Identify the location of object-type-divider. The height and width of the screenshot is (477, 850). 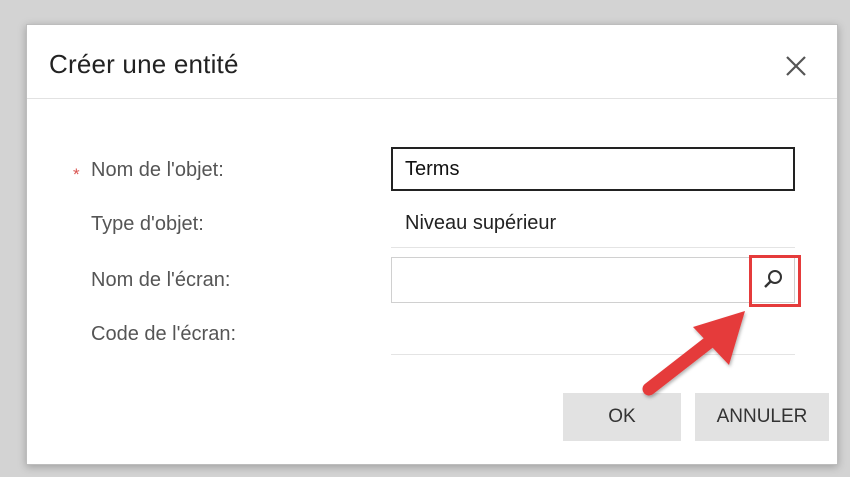
(593, 247).